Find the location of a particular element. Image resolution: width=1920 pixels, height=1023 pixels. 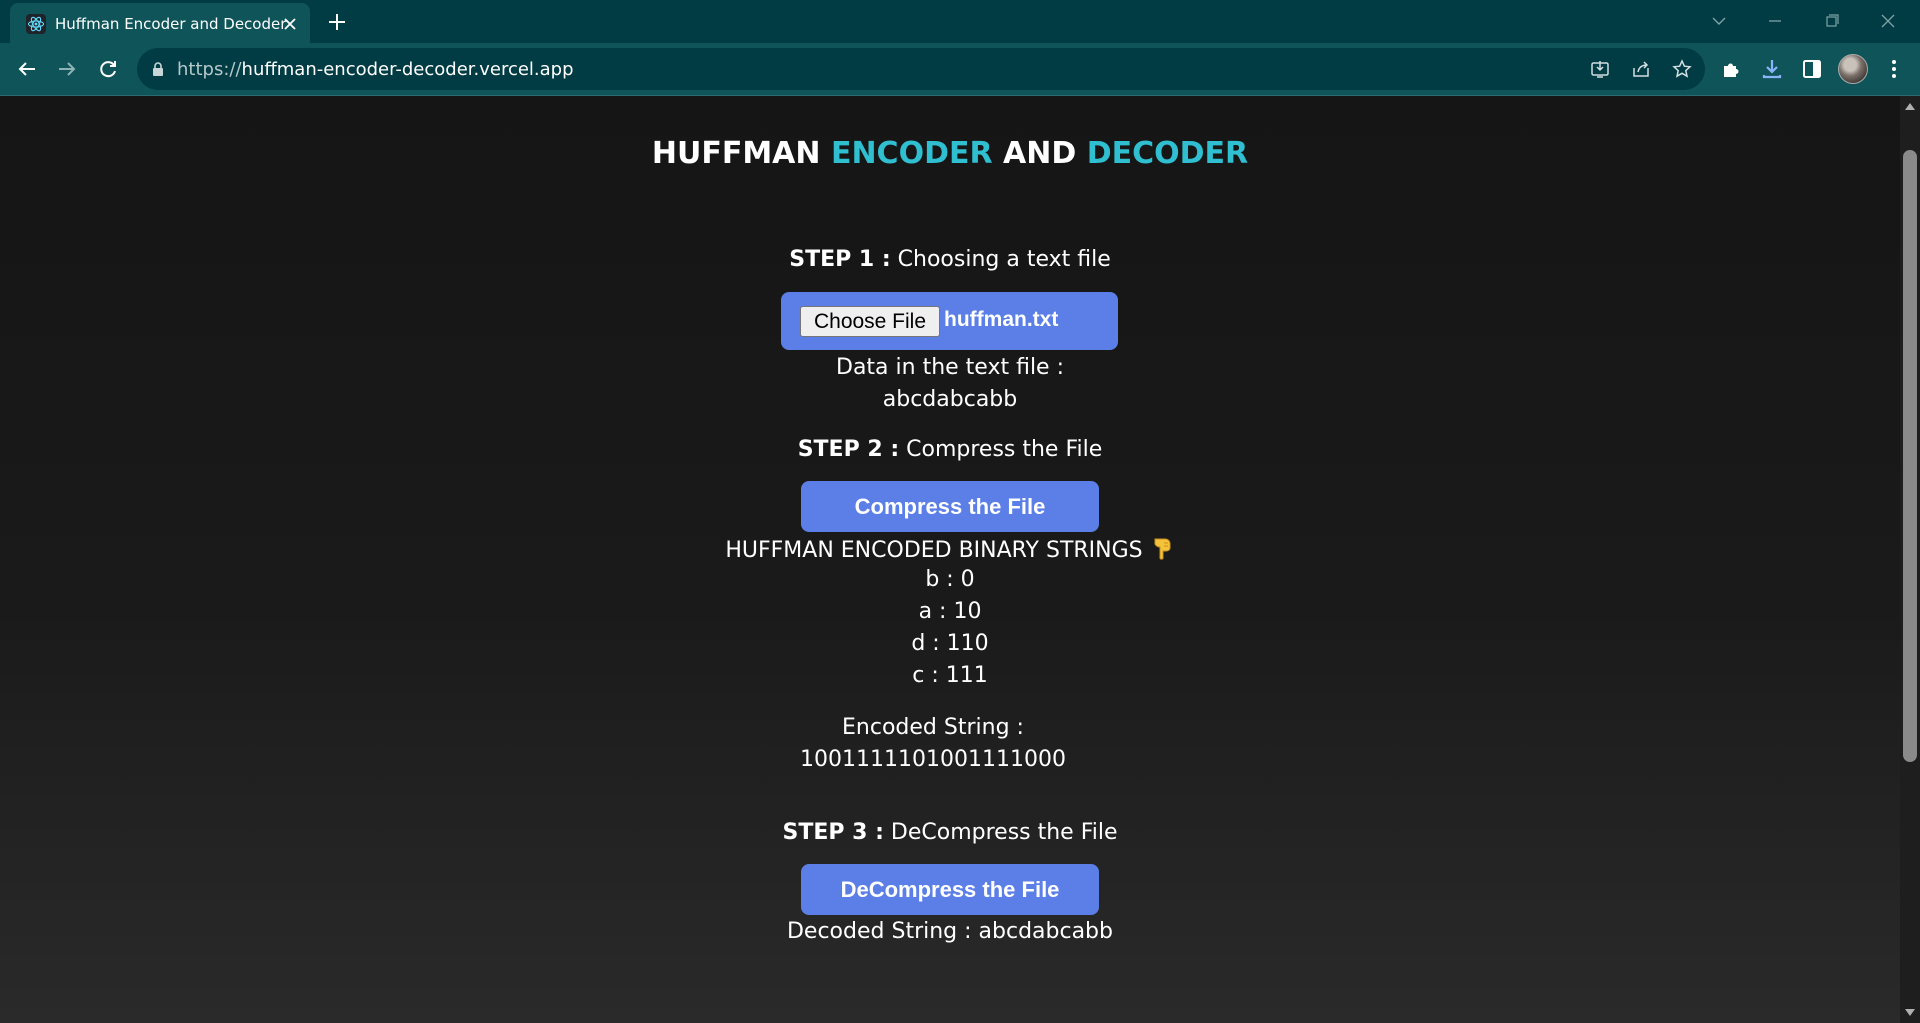

tab-strip: Huffman Encoder and Decoder is located at coordinates (960, 21).